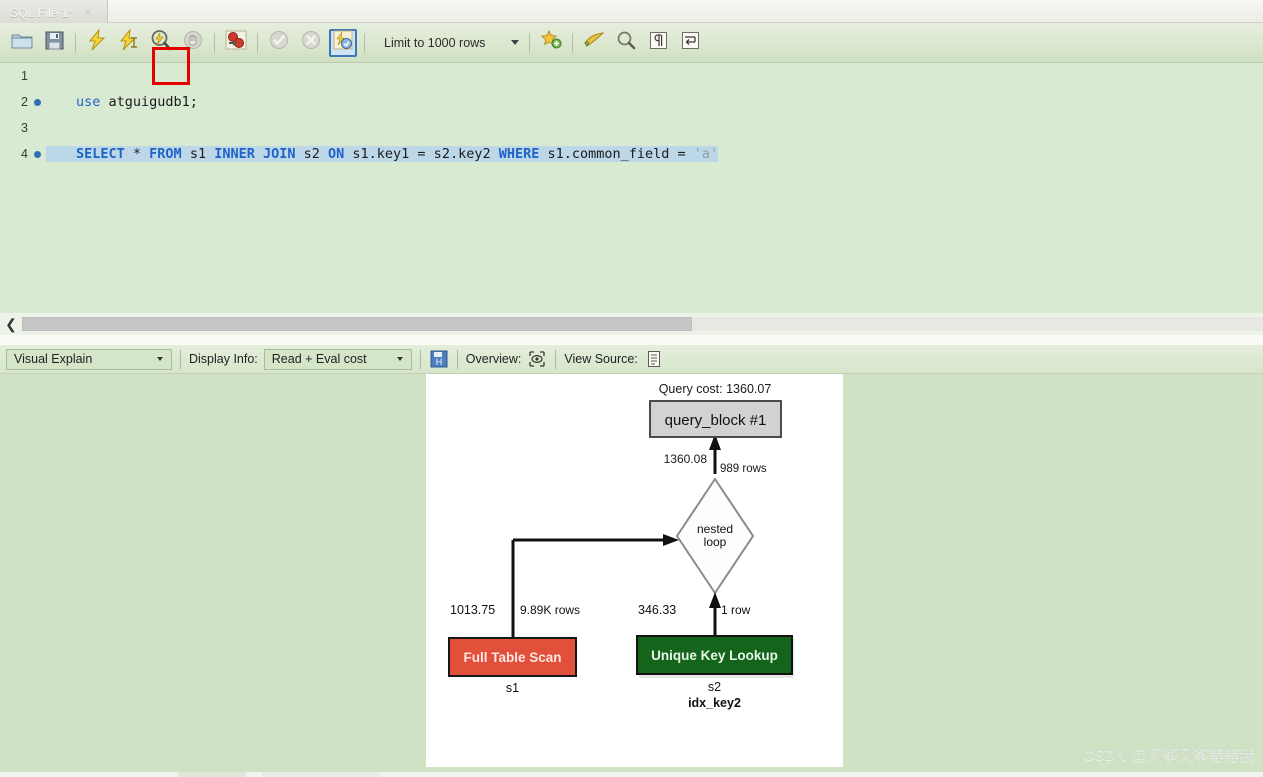 This screenshot has width=1263, height=777. What do you see at coordinates (631, 128) in the screenshot?
I see `editor-line-3: 3` at bounding box center [631, 128].